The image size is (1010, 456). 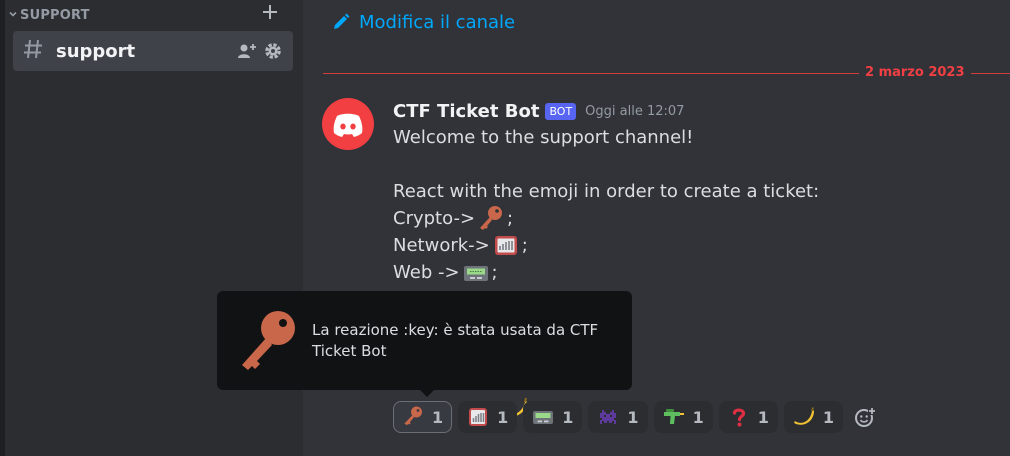 I want to click on edit-channel-link: Modifica il canale, so click(x=423, y=22).